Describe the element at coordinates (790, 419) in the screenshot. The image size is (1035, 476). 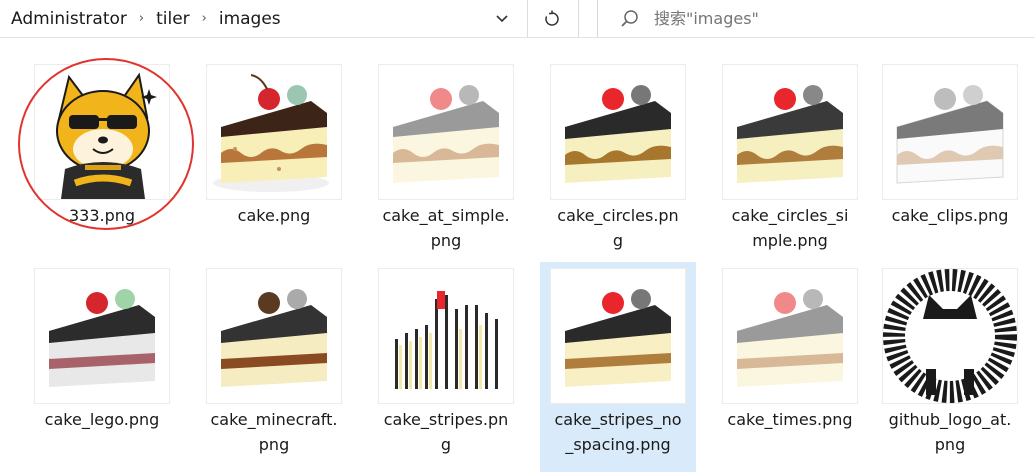
I see `file-name: cake_times.png` at that location.